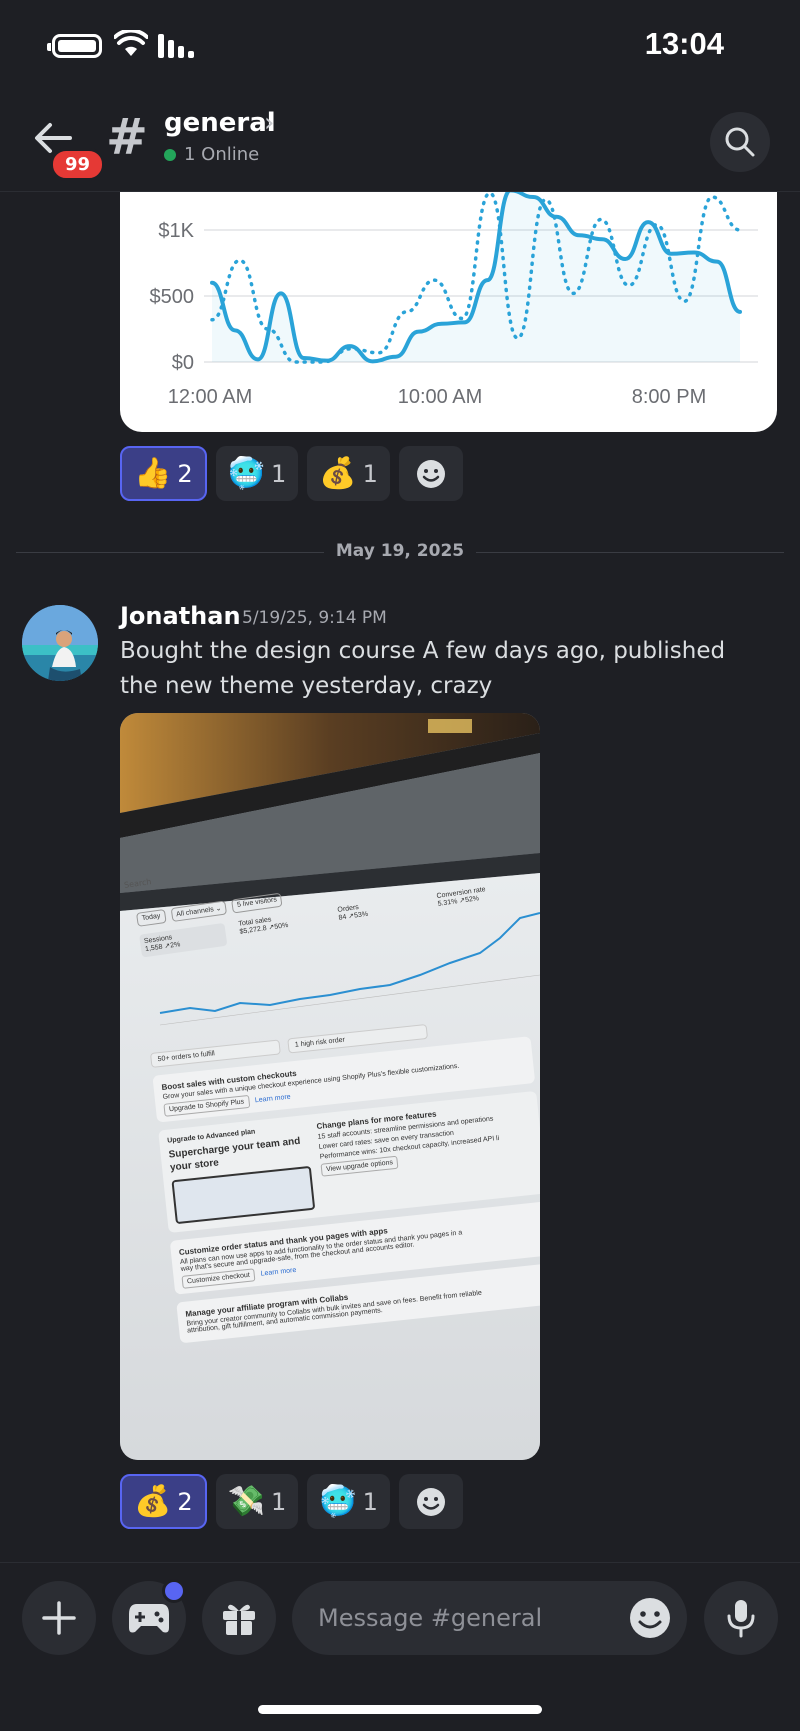 This screenshot has width=800, height=1731. What do you see at coordinates (170, 155) in the screenshot?
I see `online-dot-icon` at bounding box center [170, 155].